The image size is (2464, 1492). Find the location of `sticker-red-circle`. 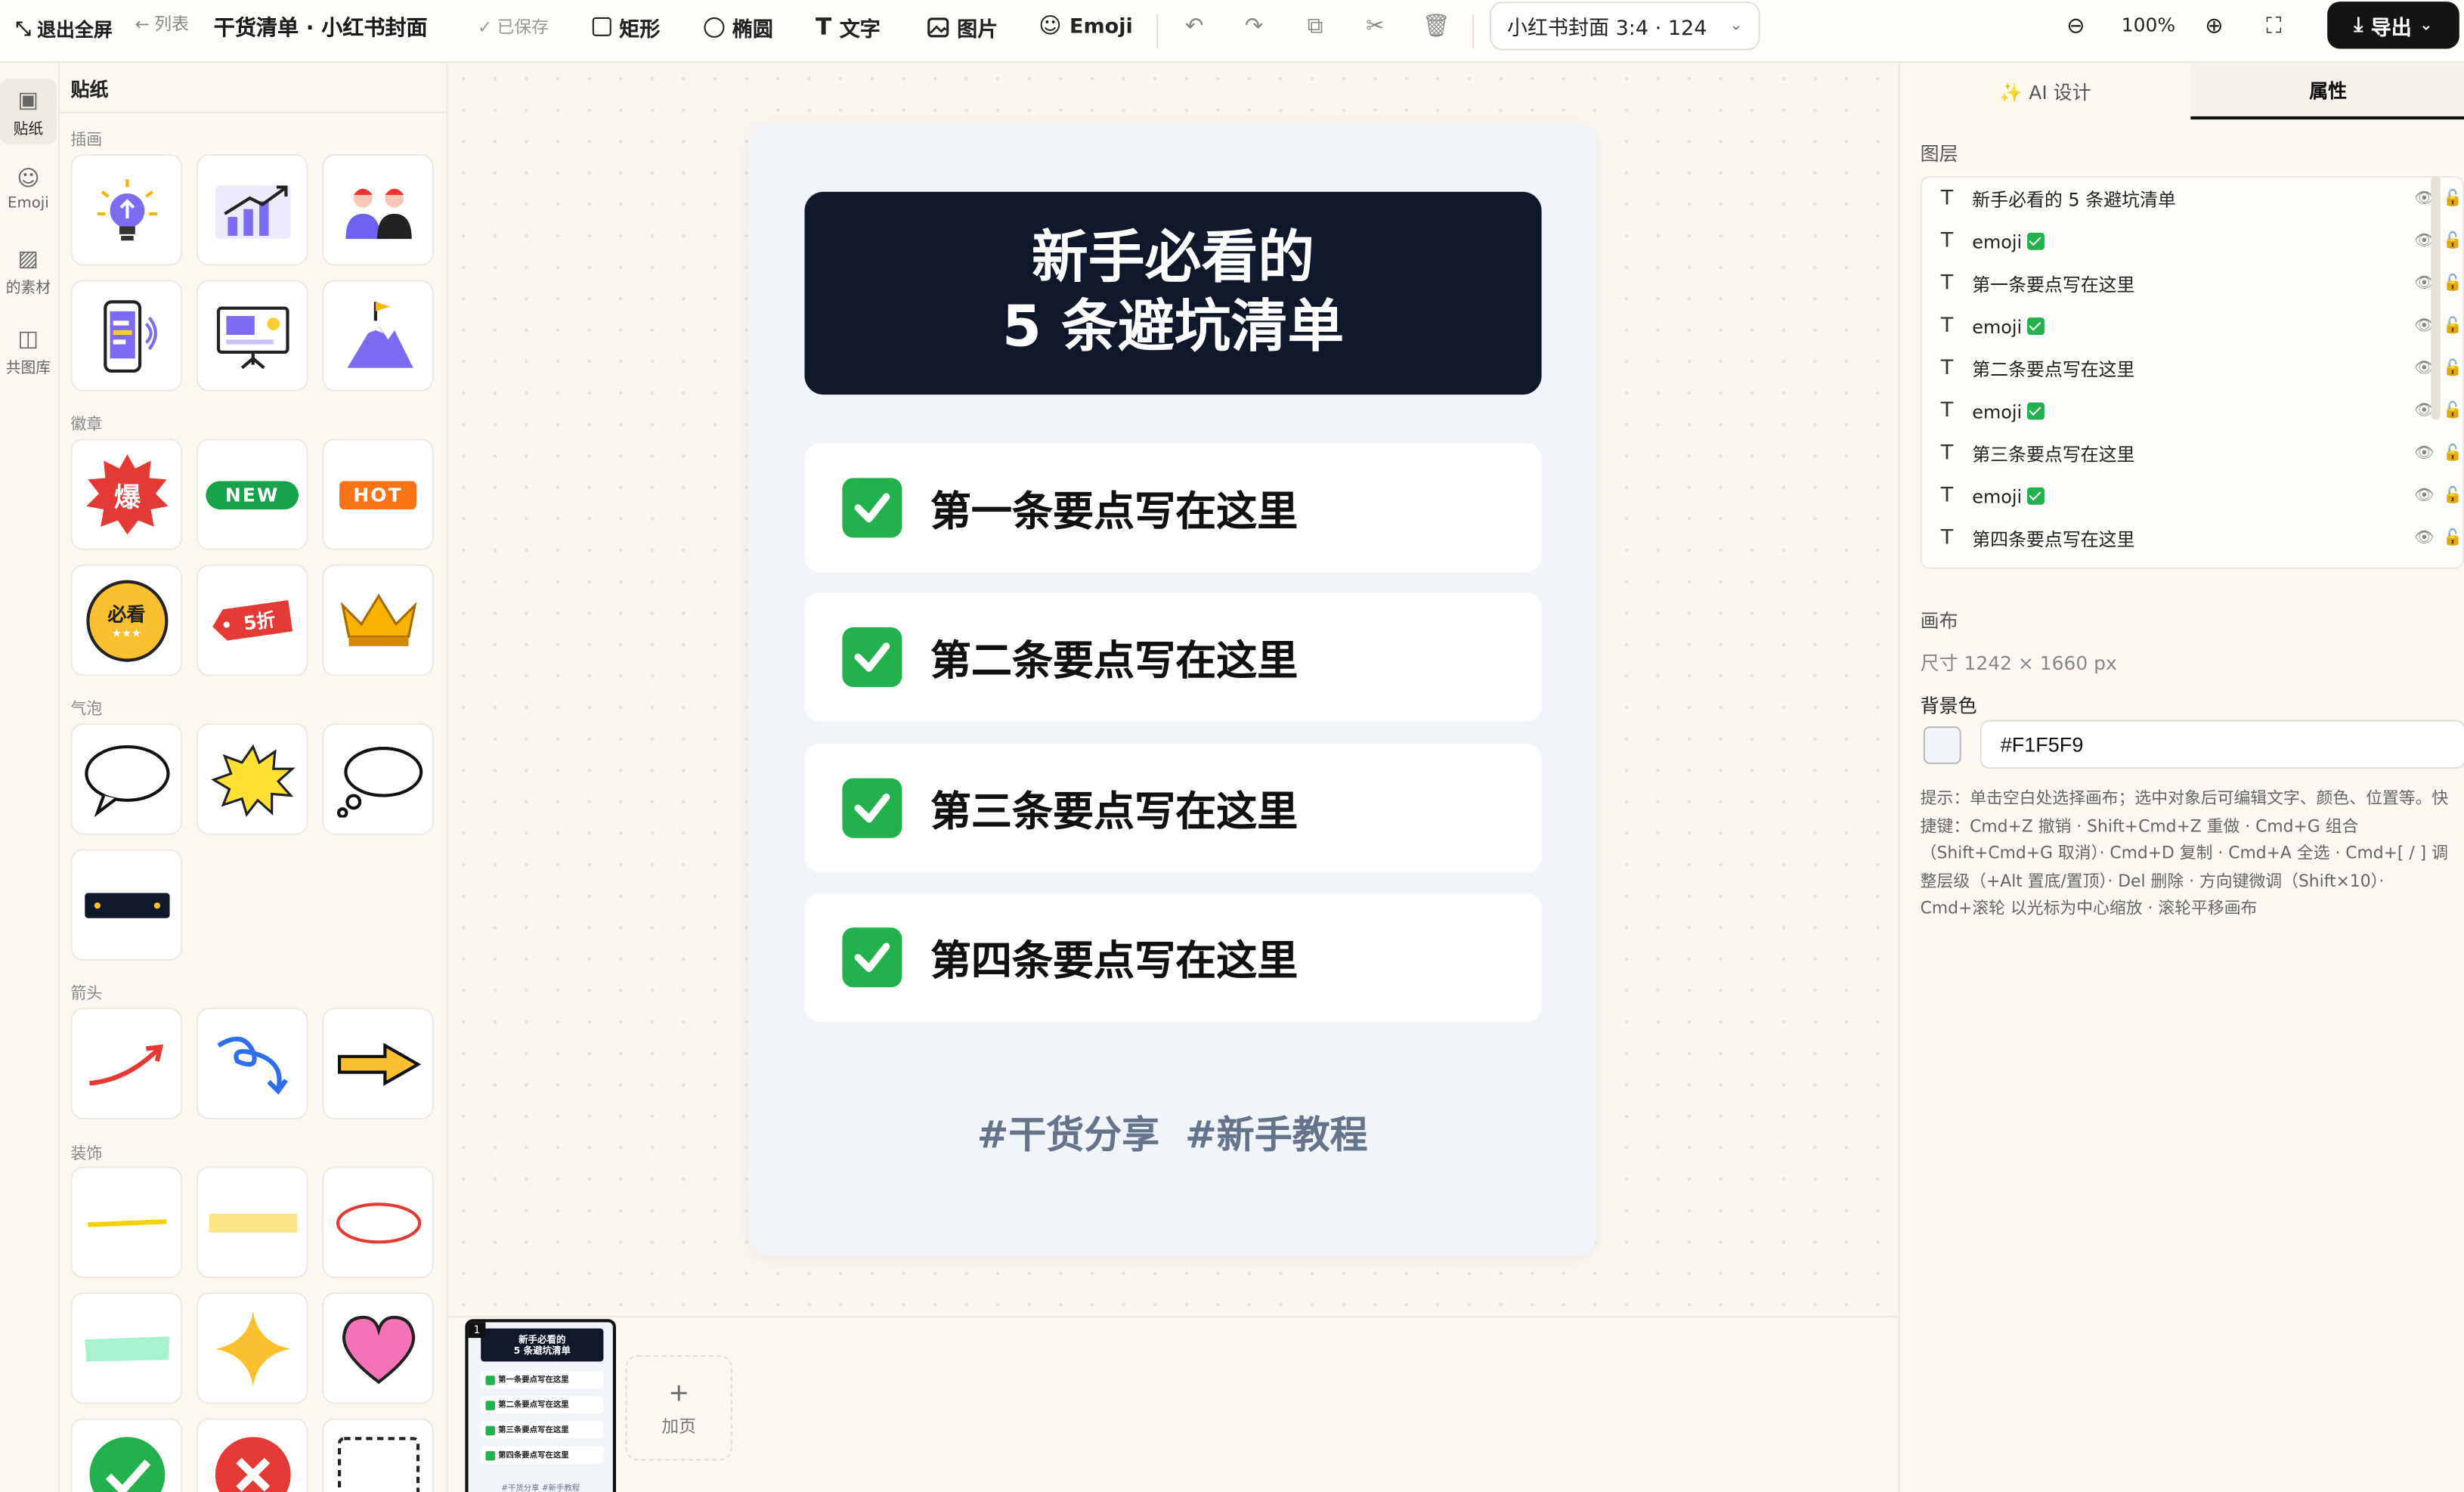

sticker-red-circle is located at coordinates (378, 1222).